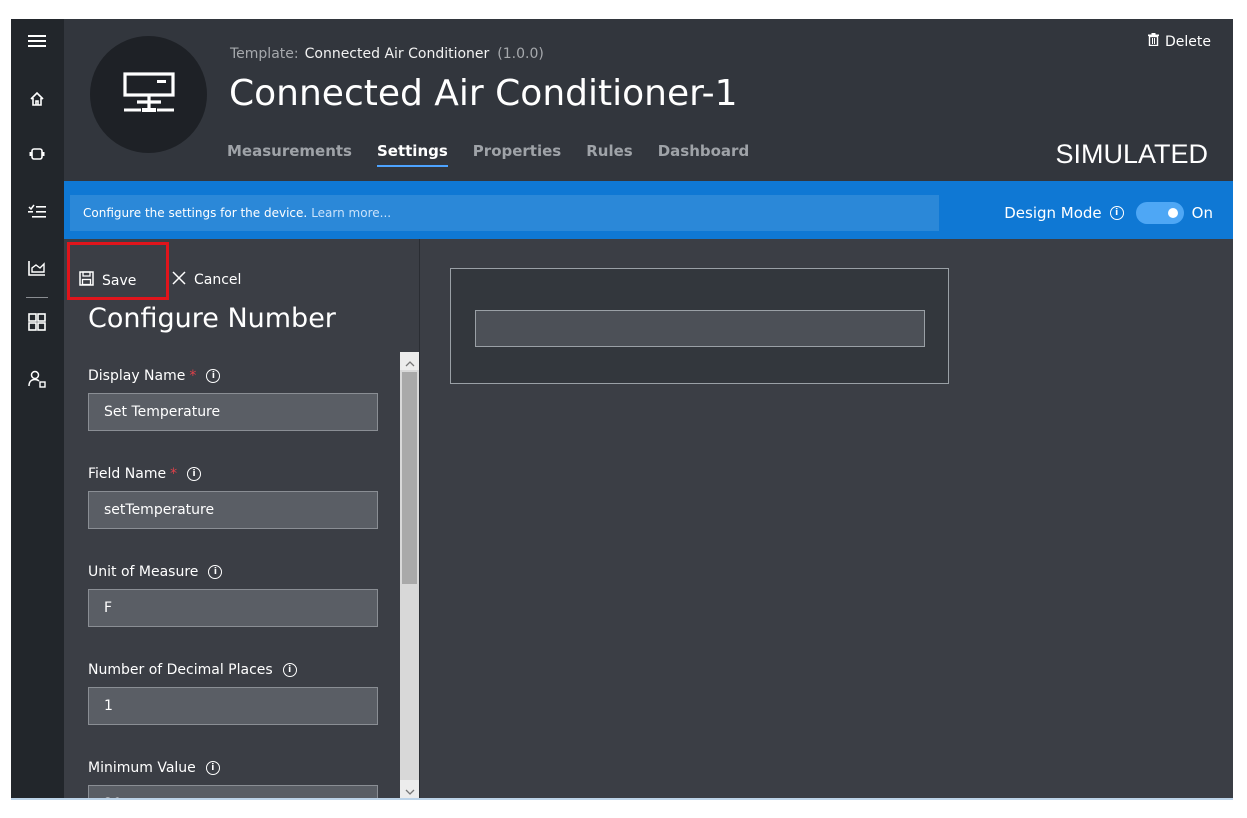  What do you see at coordinates (179, 280) in the screenshot?
I see `close-icon` at bounding box center [179, 280].